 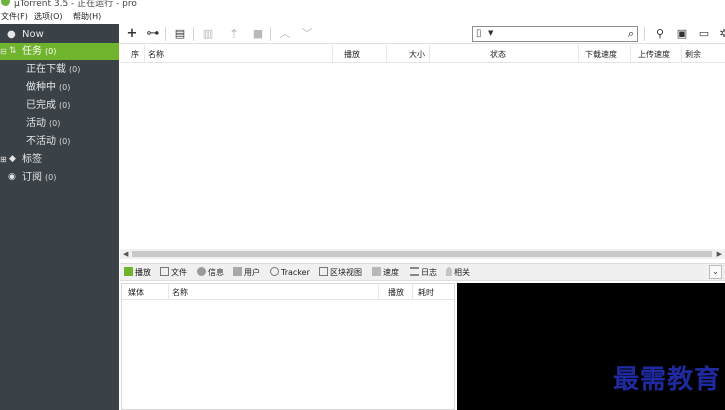 I want to click on add-torrent-icon: +, so click(x=132, y=34).